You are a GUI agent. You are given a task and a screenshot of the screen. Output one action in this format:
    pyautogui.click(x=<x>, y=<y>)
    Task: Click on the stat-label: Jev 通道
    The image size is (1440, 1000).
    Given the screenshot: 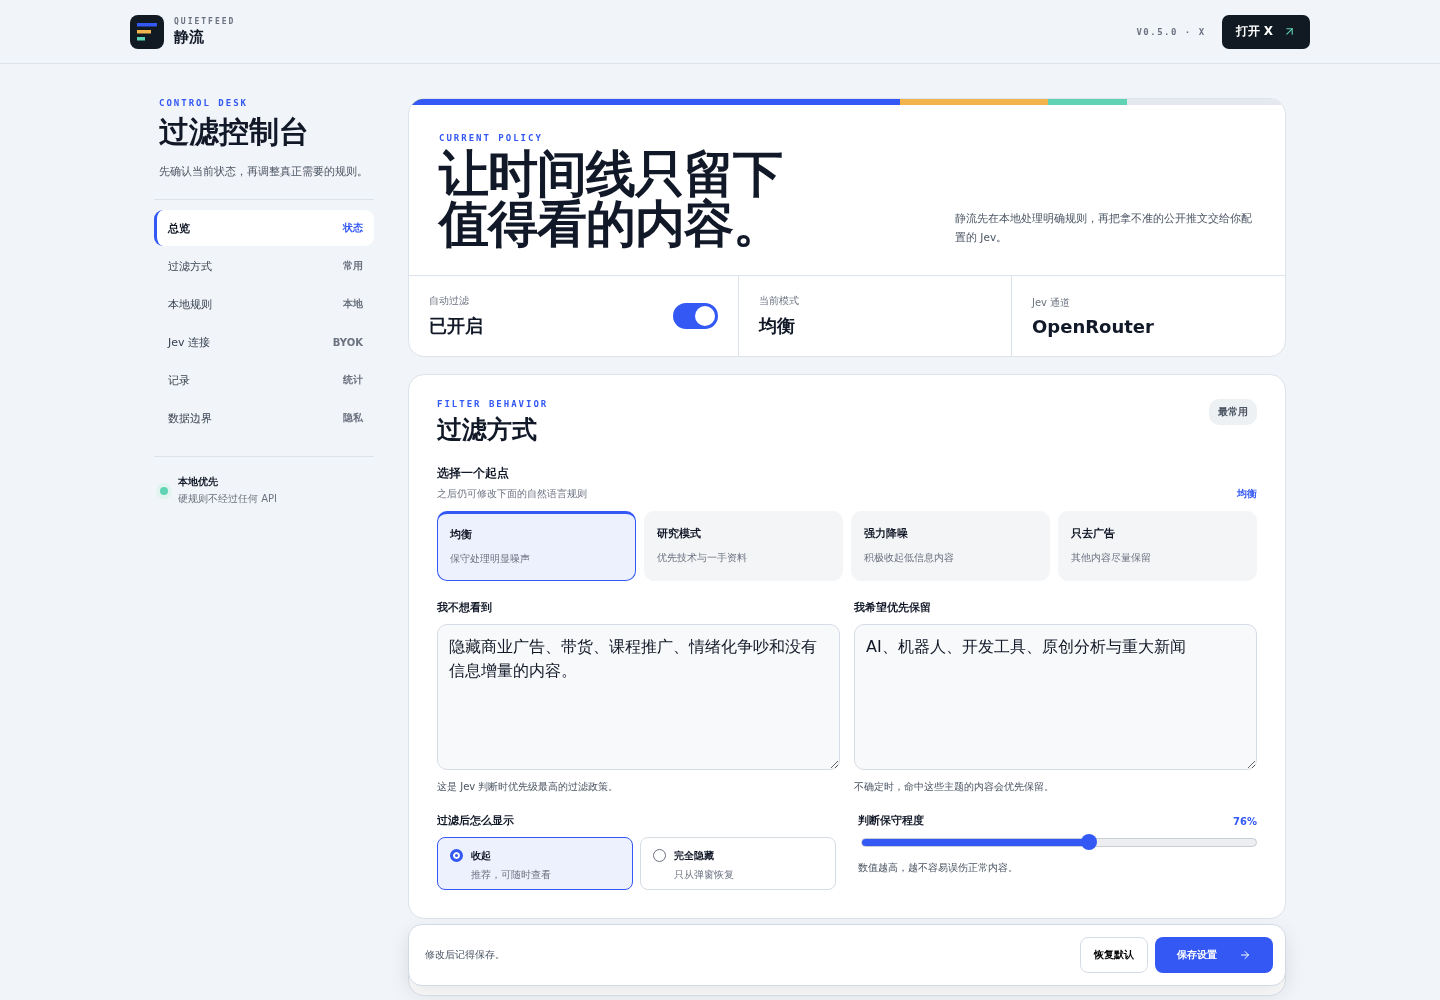 What is the action you would take?
    pyautogui.click(x=1052, y=302)
    